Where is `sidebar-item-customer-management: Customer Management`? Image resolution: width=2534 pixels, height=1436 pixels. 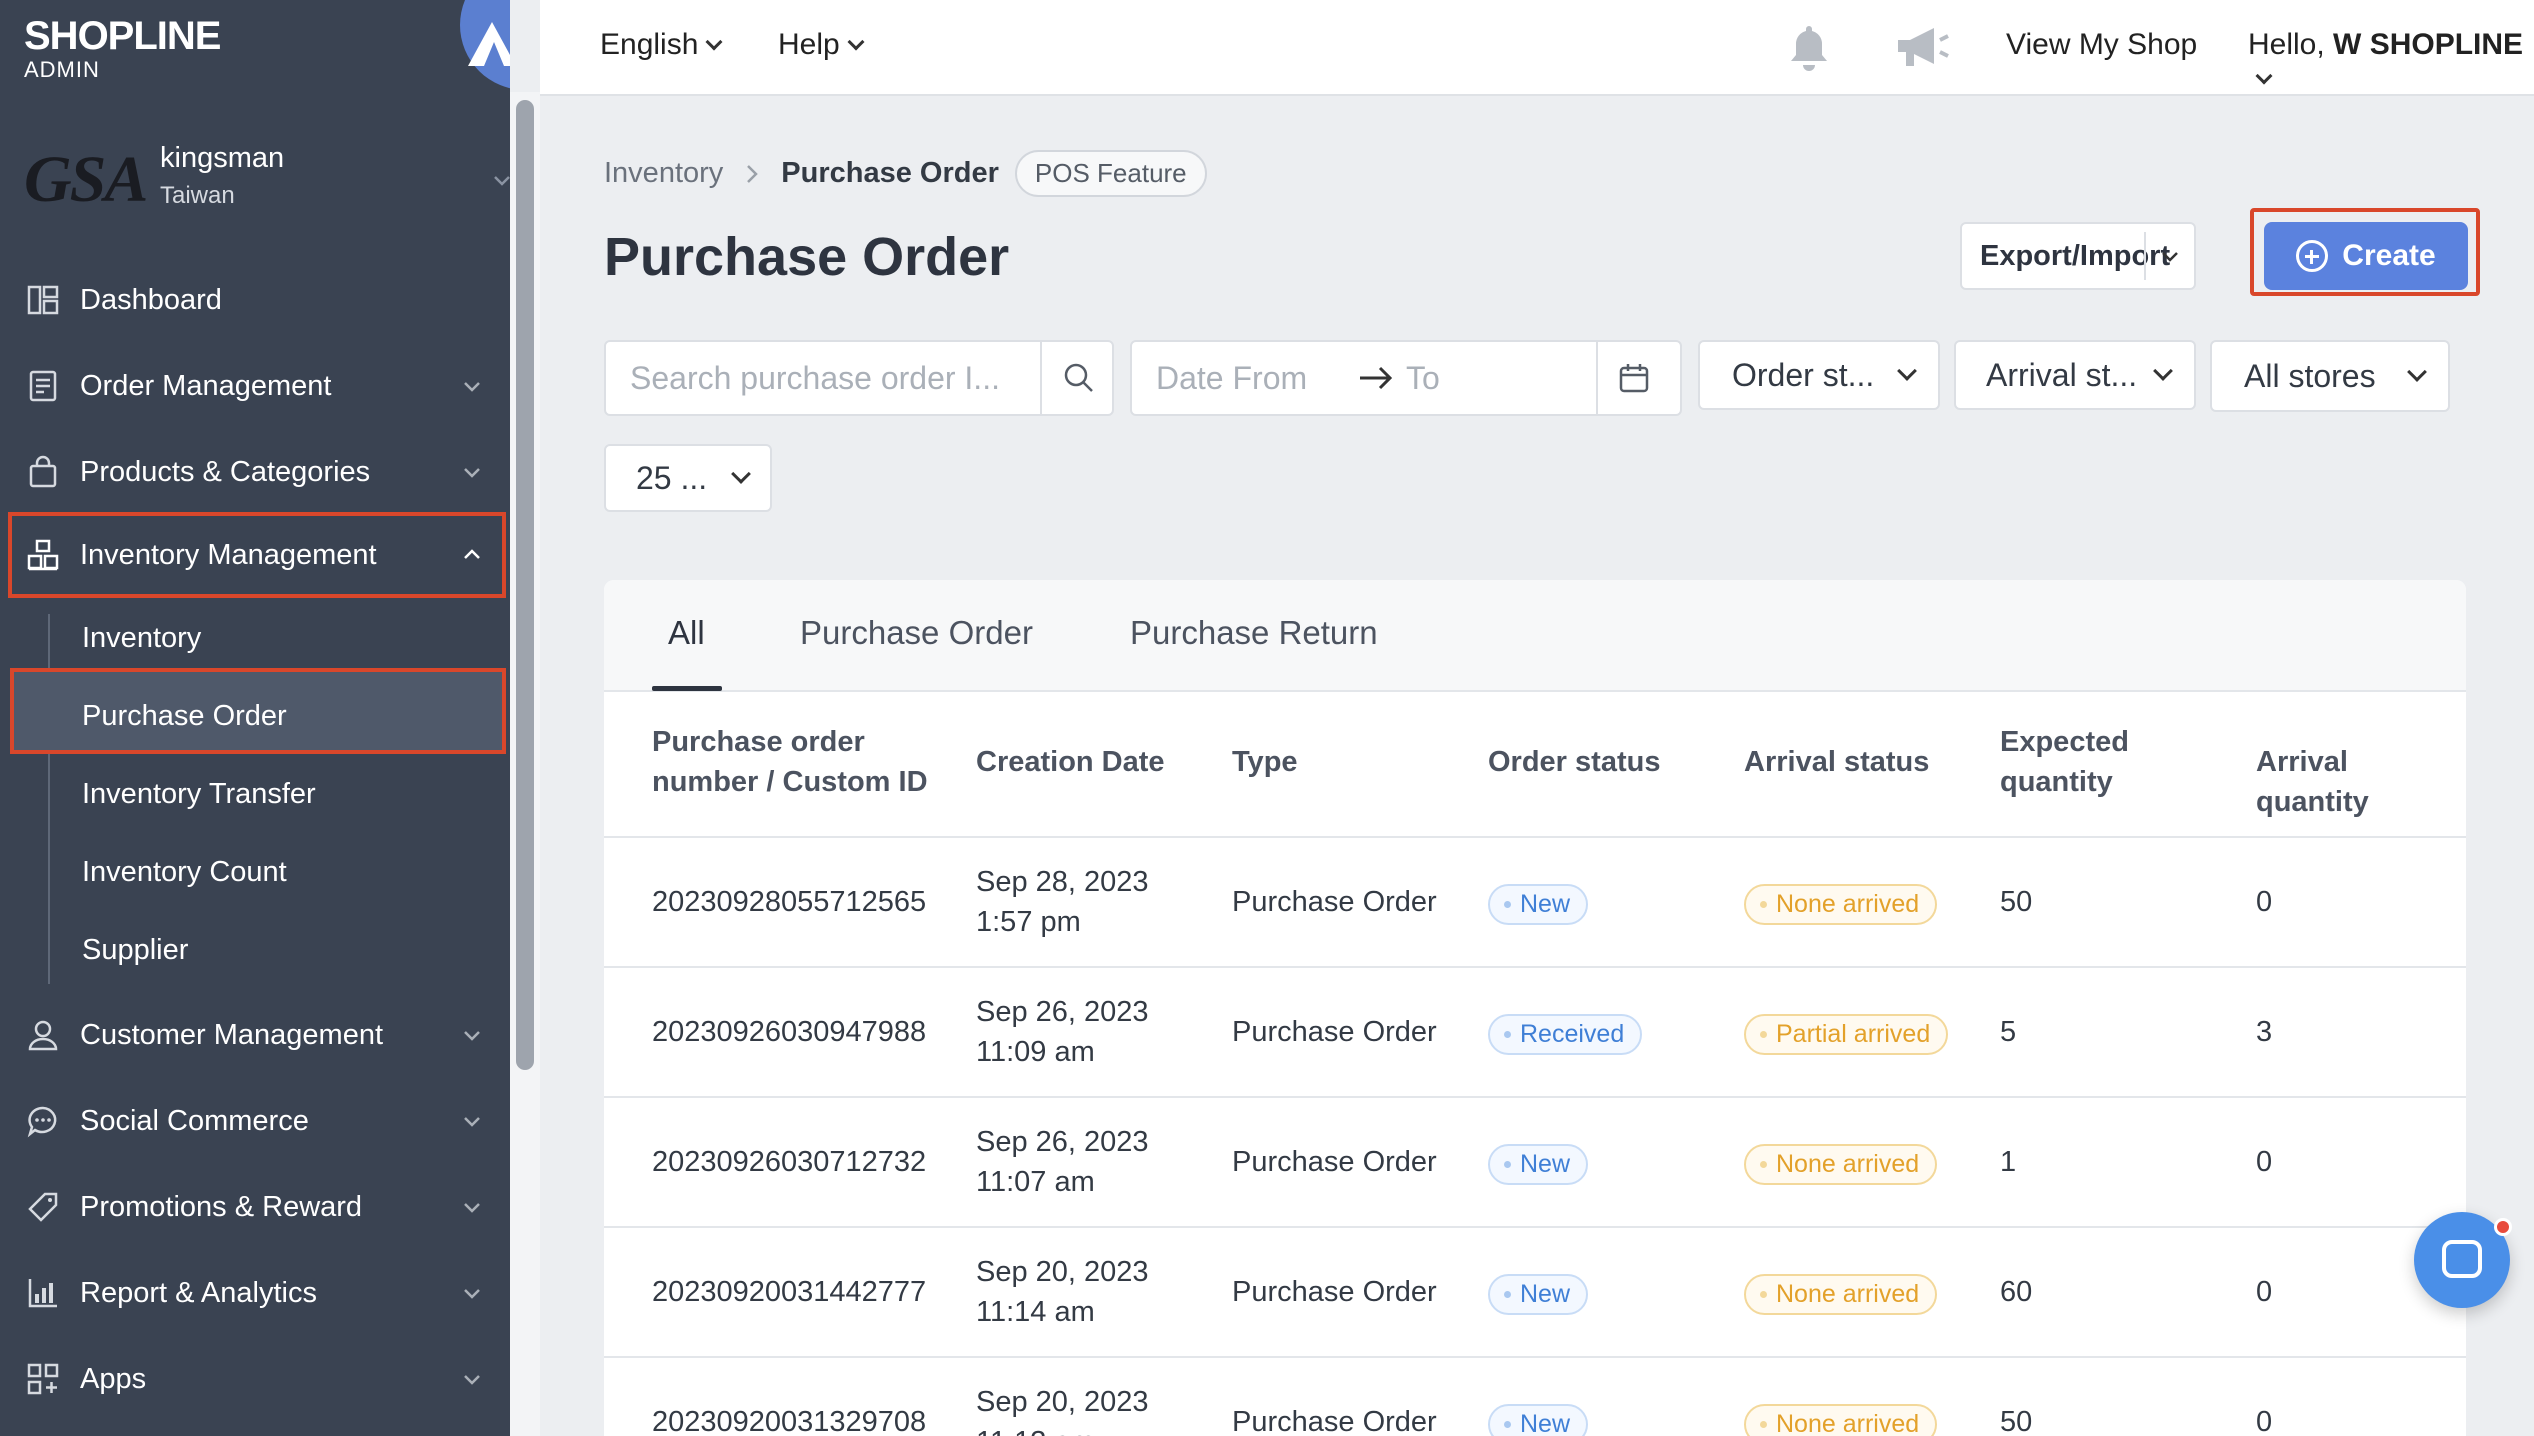
sidebar-item-customer-management: Customer Management is located at coordinates (255, 1035).